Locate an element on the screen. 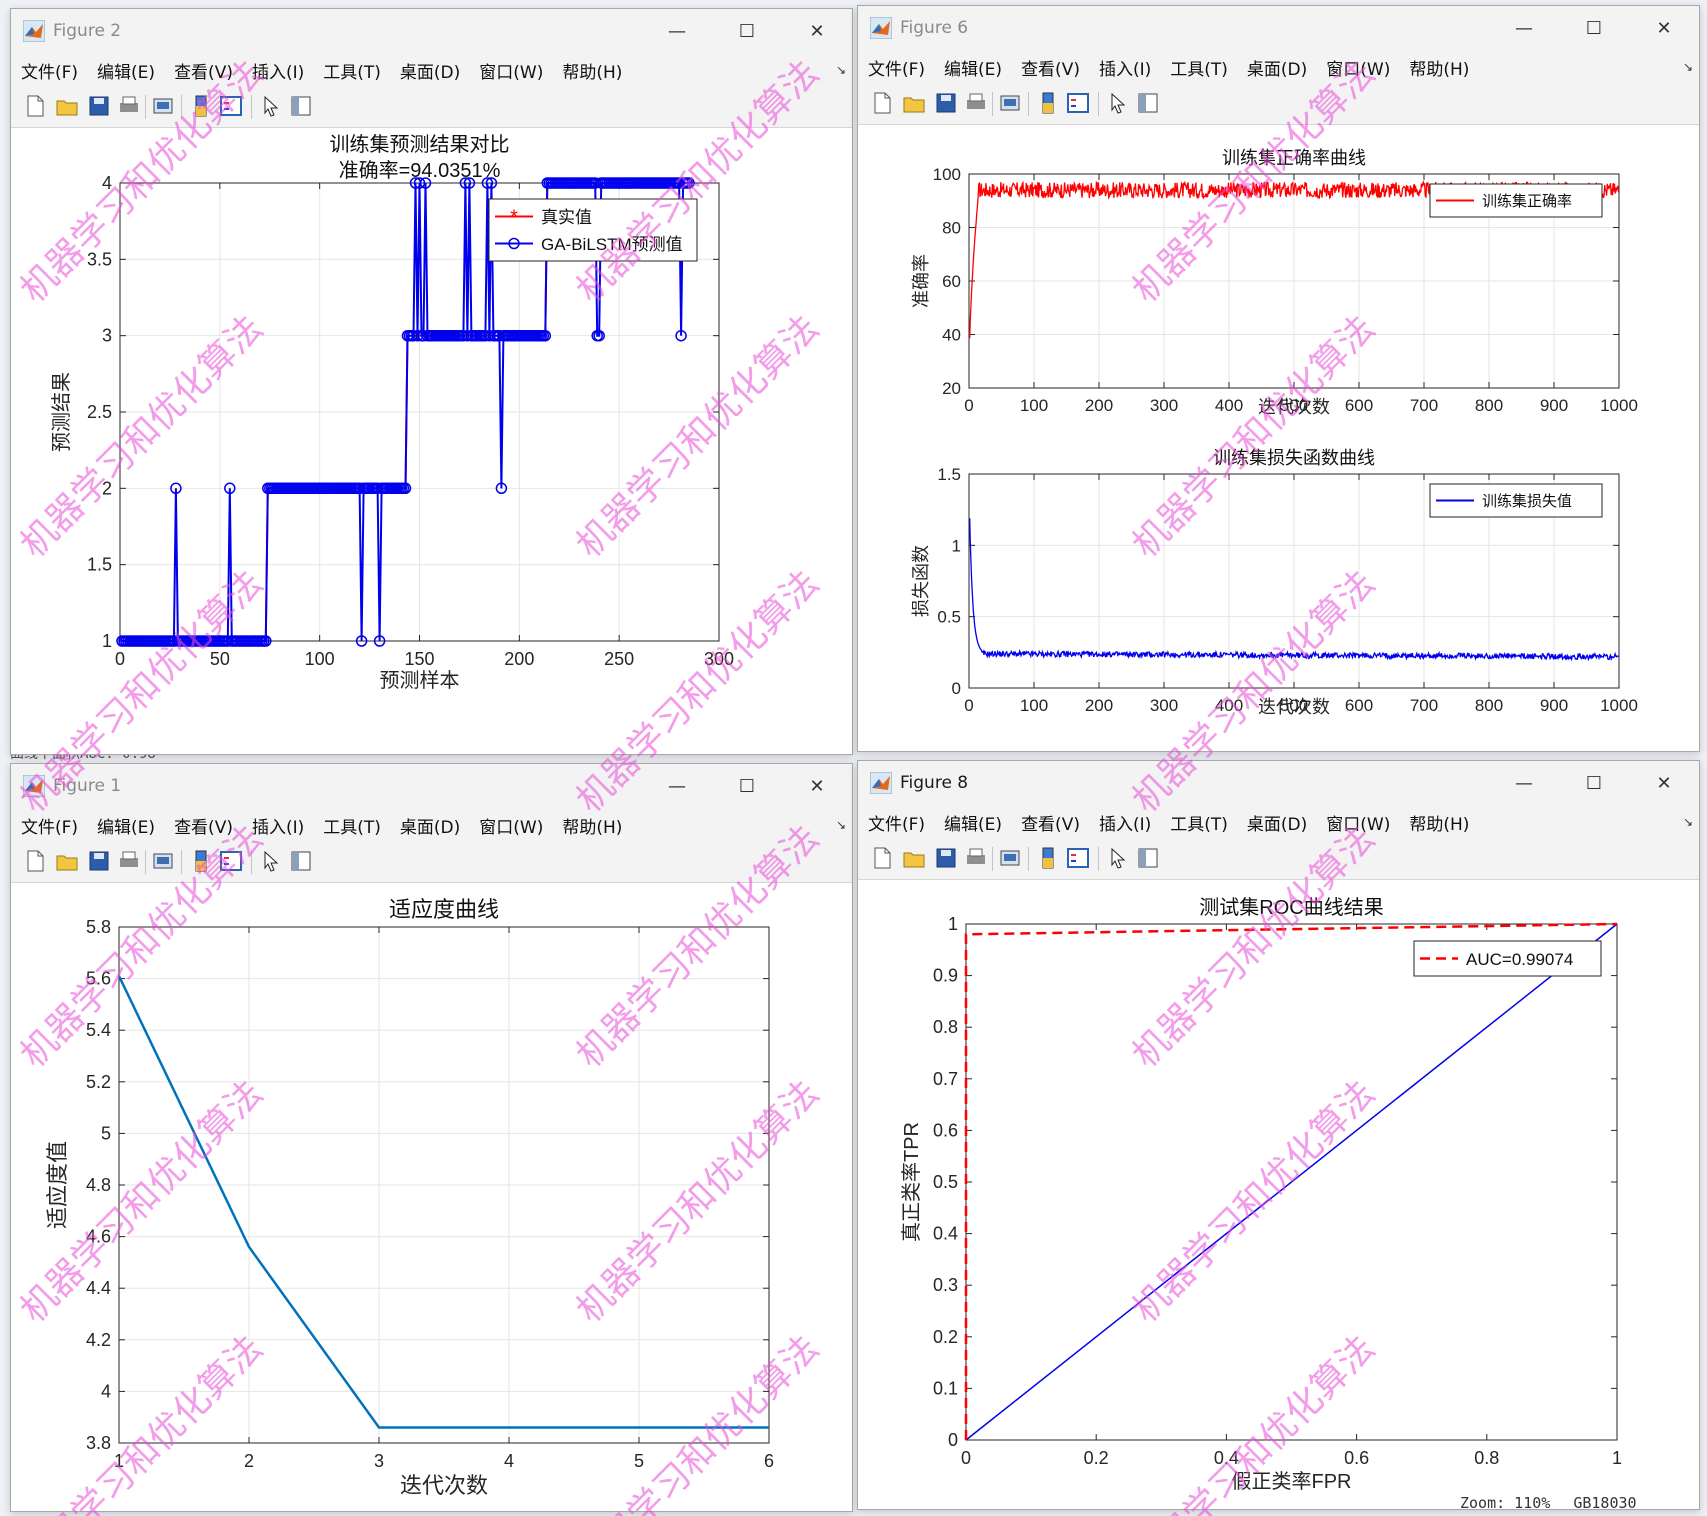 This screenshot has width=1707, height=1516. x-axis-label: 假正类率FPR is located at coordinates (1292, 1481).